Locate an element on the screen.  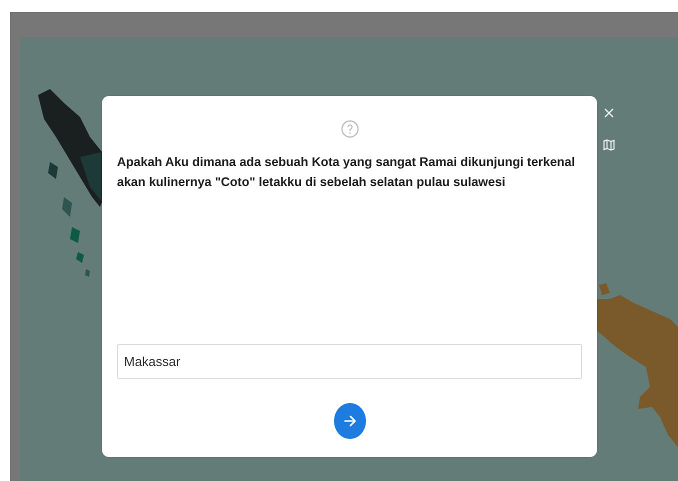
close-icon is located at coordinates (609, 113).